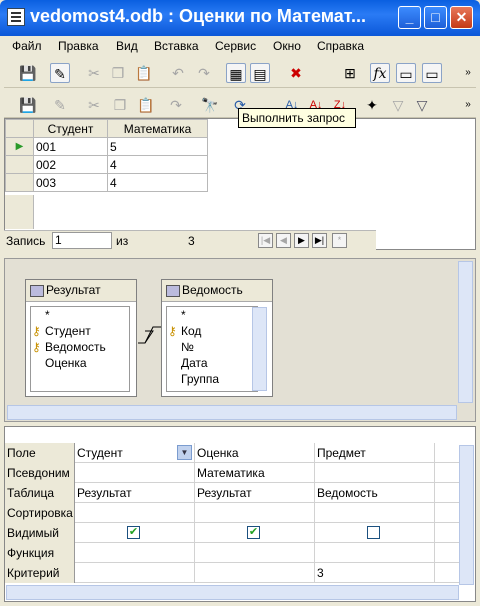 The width and height of the screenshot is (480, 606). What do you see at coordinates (466, 515) in the screenshot?
I see `grid-vertical-scrollbar` at bounding box center [466, 515].